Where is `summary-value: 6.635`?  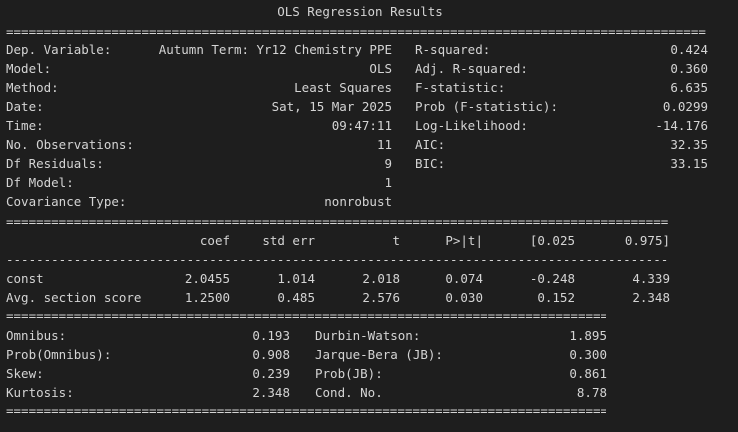
summary-value: 6.635 is located at coordinates (689, 87).